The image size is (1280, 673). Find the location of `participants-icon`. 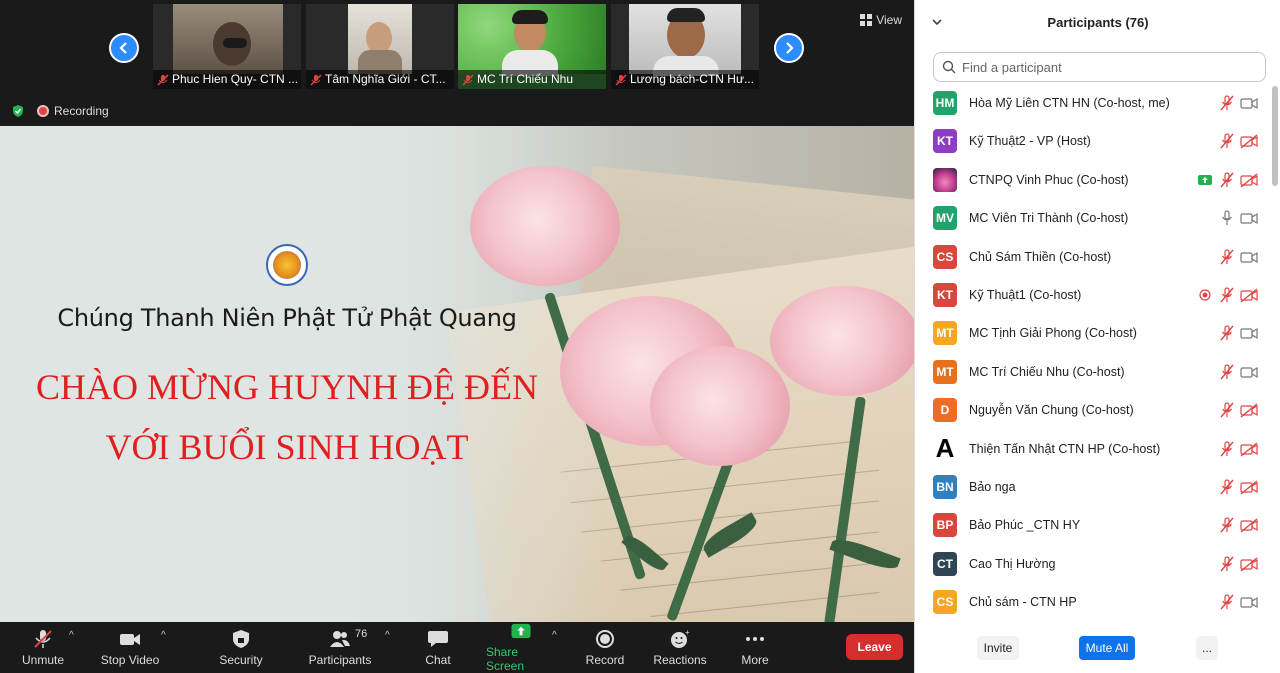

participants-icon is located at coordinates (340, 638).